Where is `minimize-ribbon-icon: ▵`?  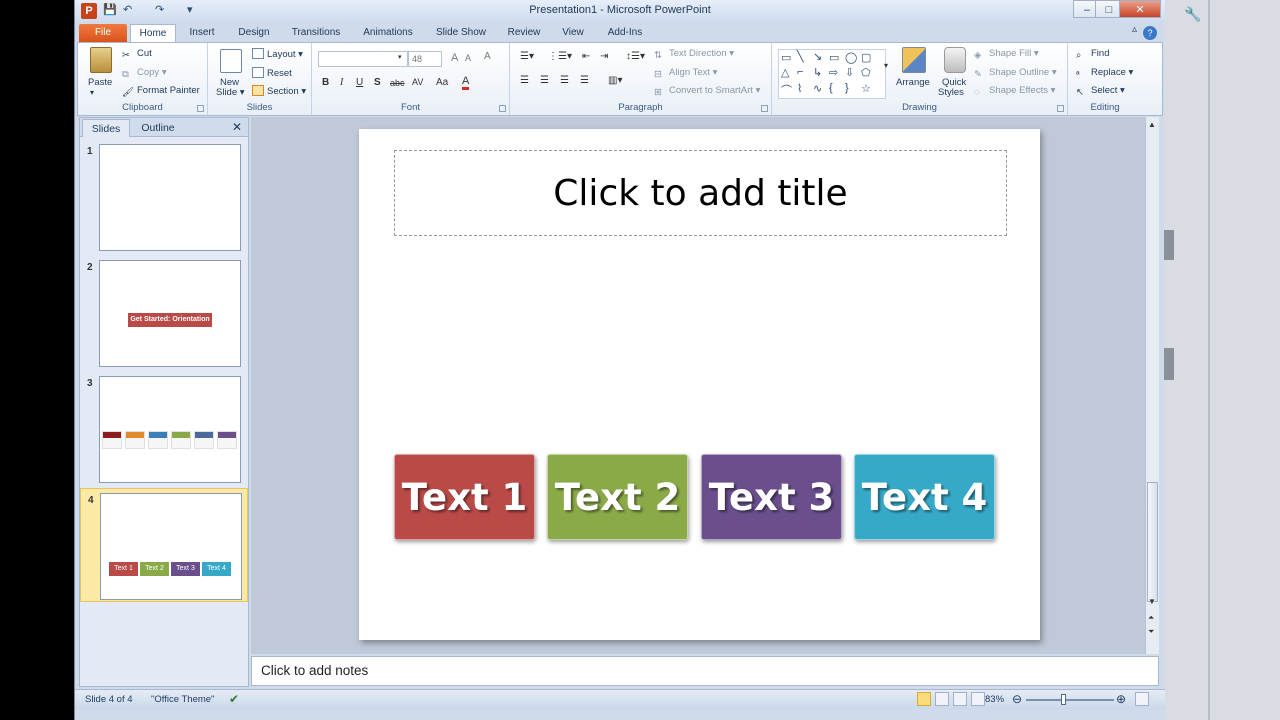 minimize-ribbon-icon: ▵ is located at coordinates (1134, 29).